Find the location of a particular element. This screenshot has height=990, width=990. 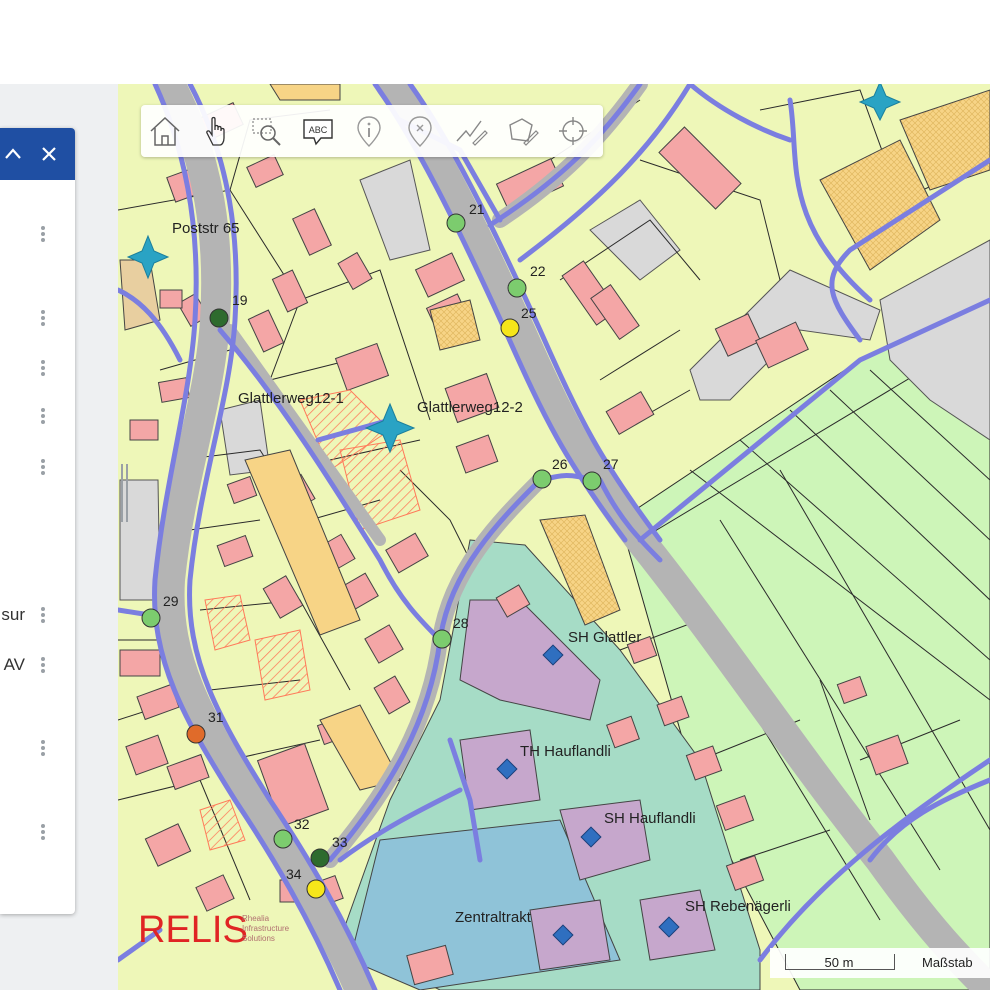

svg-text: 21 is located at coordinates (477, 209).